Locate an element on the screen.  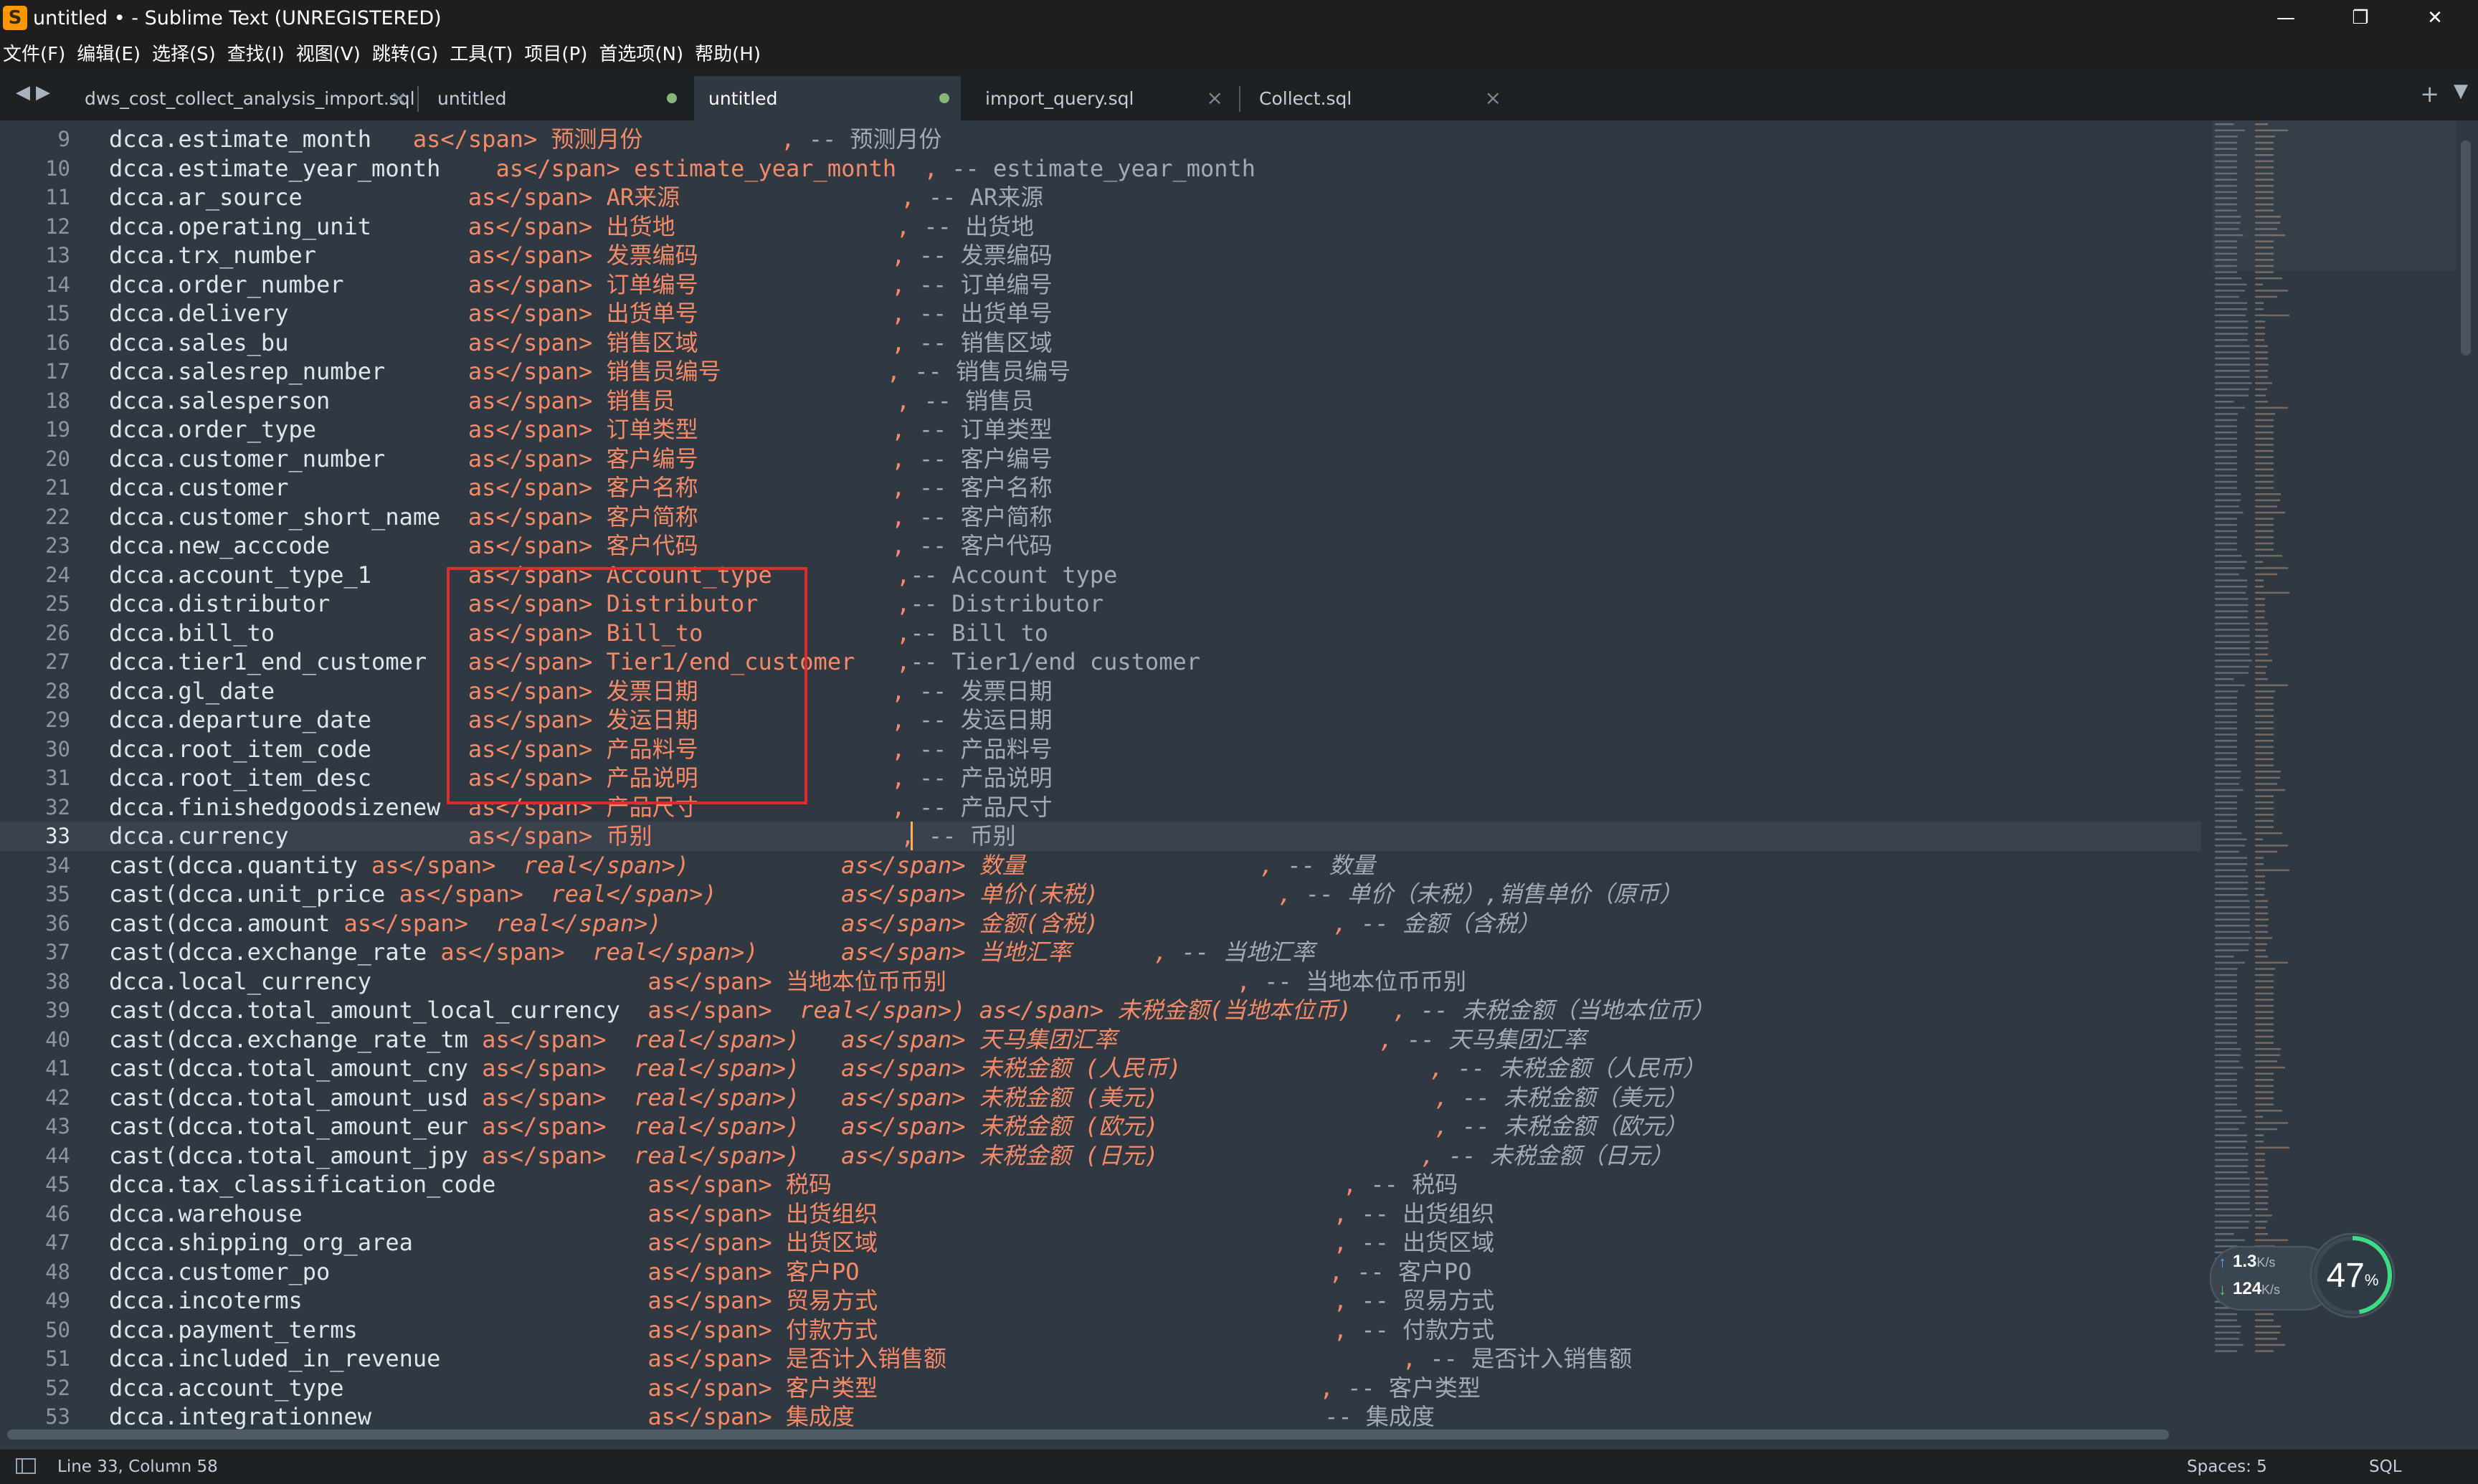
tab-untitled-1: untitled is located at coordinates (555, 98).